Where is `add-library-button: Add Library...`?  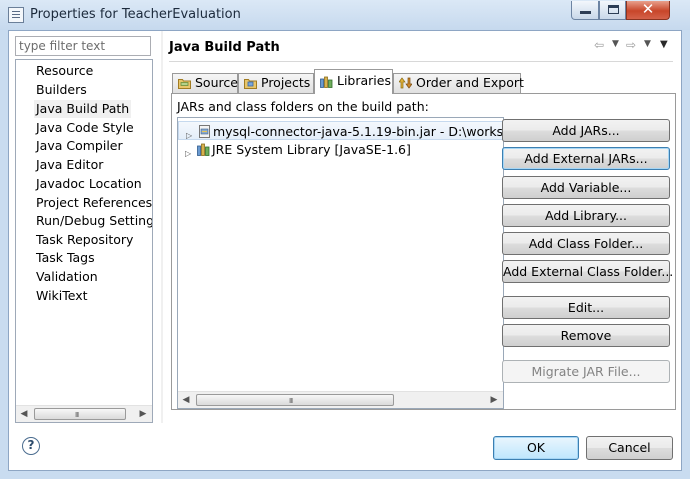
add-library-button: Add Library... is located at coordinates (586, 215).